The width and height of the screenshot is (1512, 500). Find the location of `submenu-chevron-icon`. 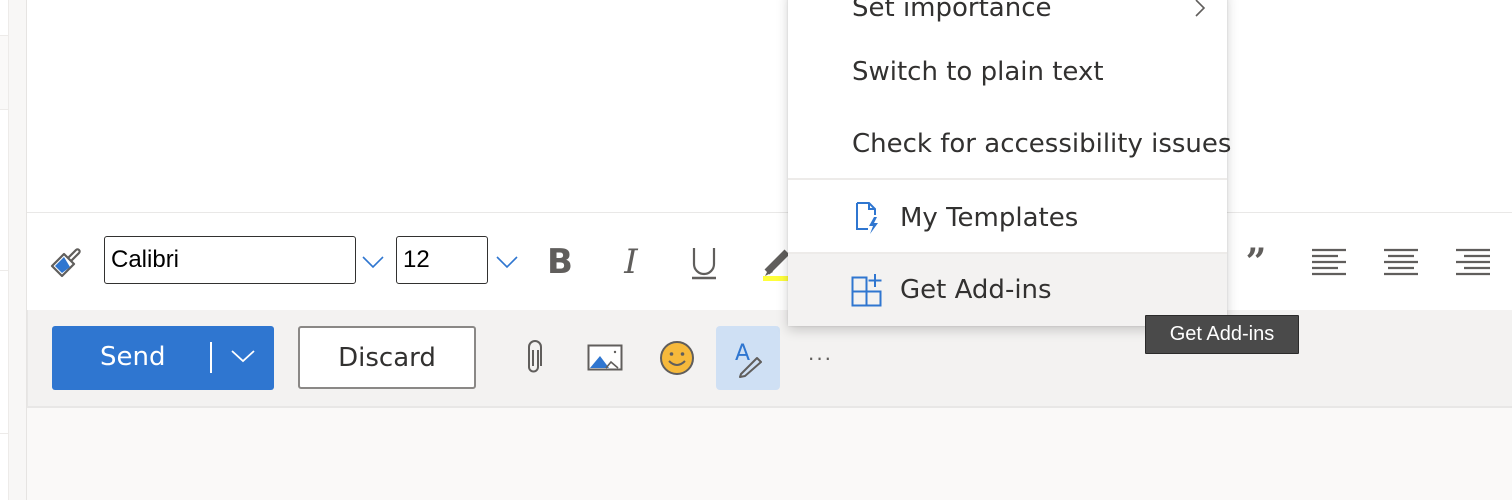

submenu-chevron-icon is located at coordinates (1200, 8).